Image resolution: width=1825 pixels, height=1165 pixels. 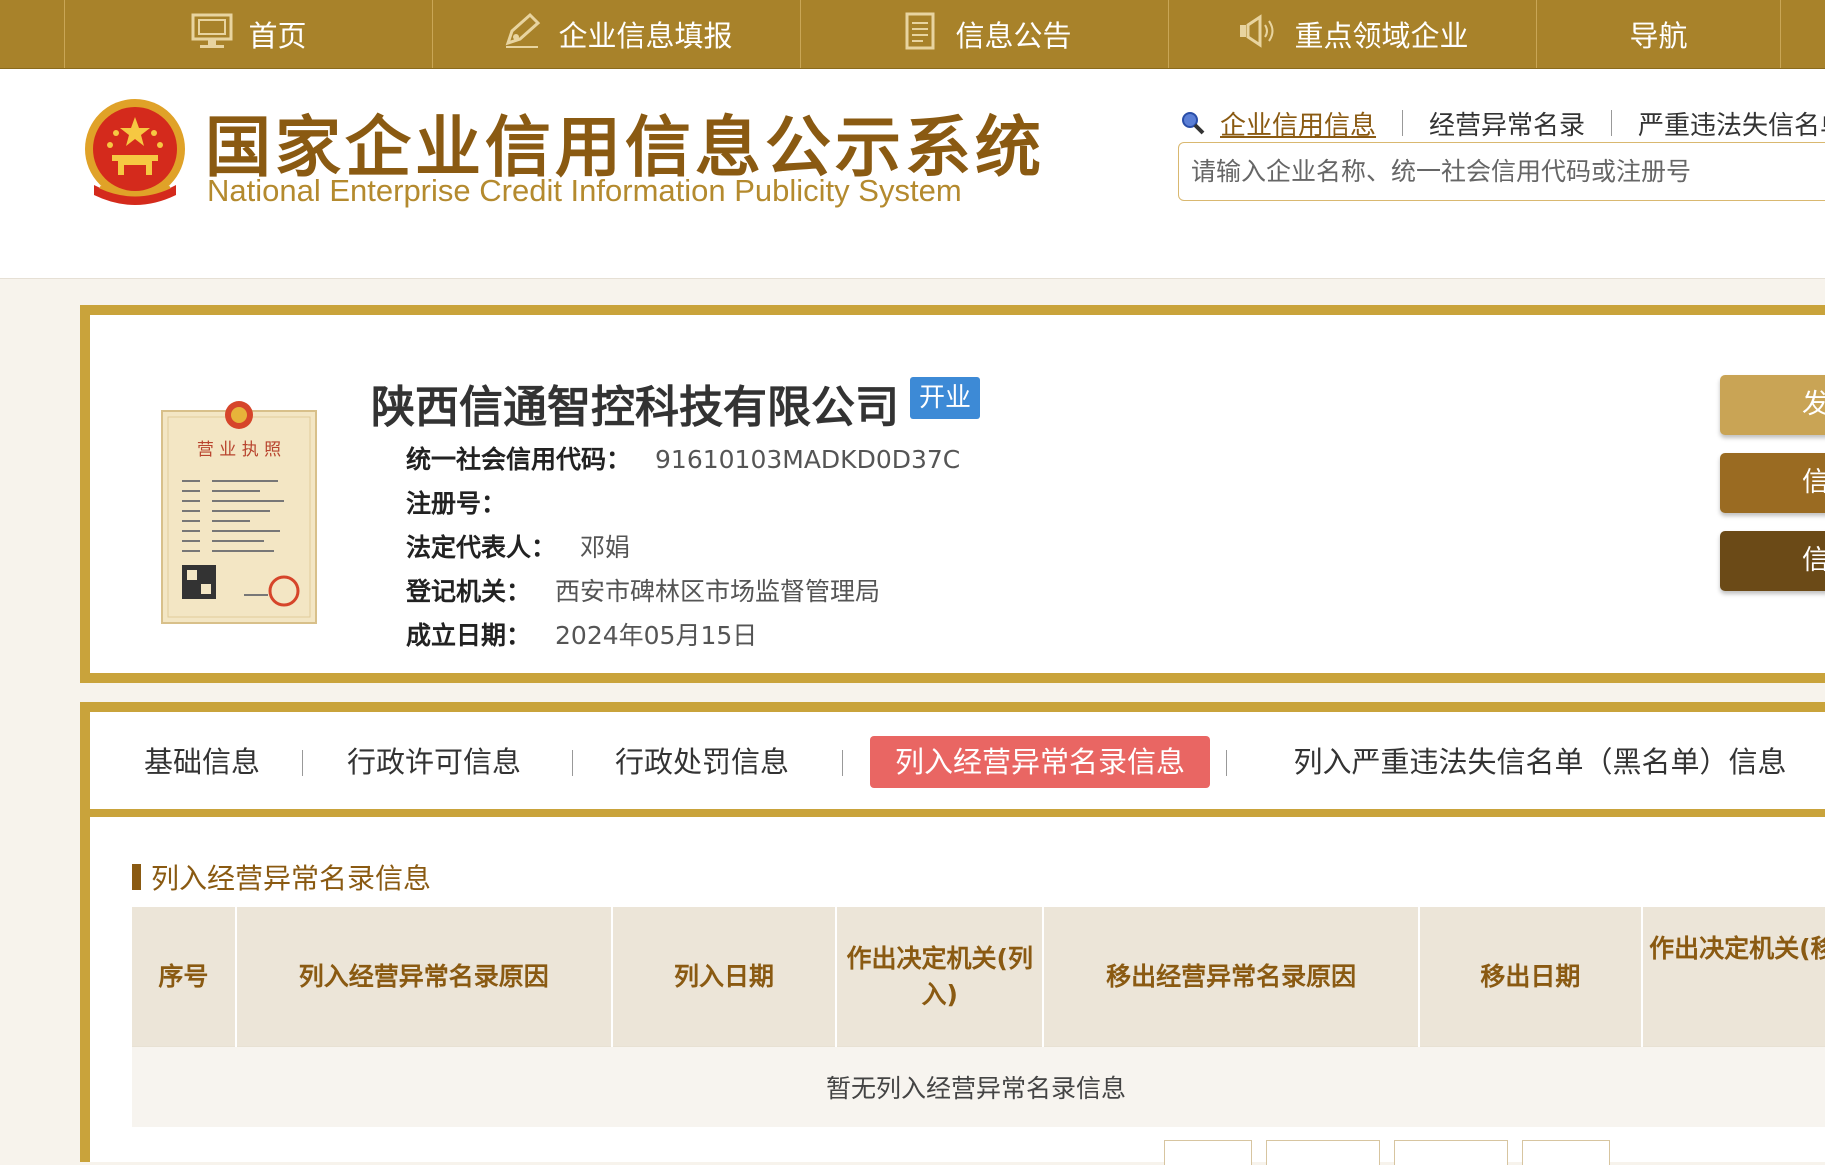 I want to click on section-title: 列入经营异常名录信息, so click(x=281, y=877).